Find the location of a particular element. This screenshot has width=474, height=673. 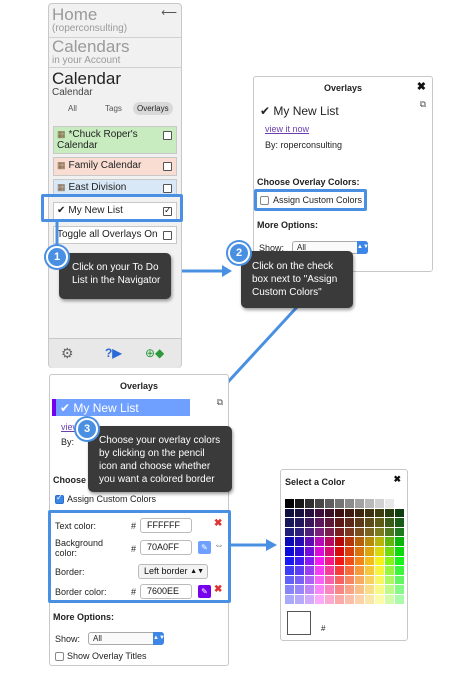

border-select: Left border ▲▼ is located at coordinates (173, 571).